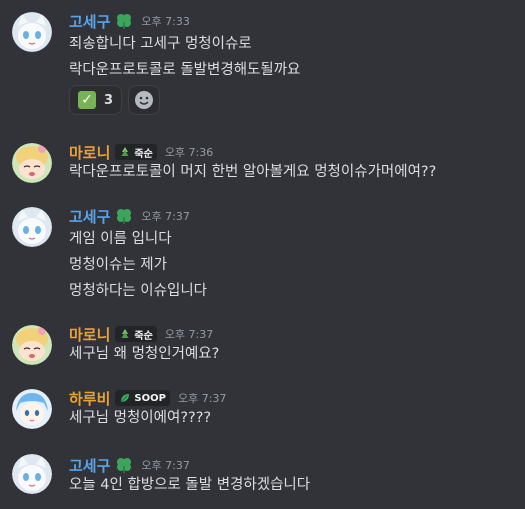  Describe the element at coordinates (87, 100) in the screenshot. I see `check-mark-icon: ✓` at that location.